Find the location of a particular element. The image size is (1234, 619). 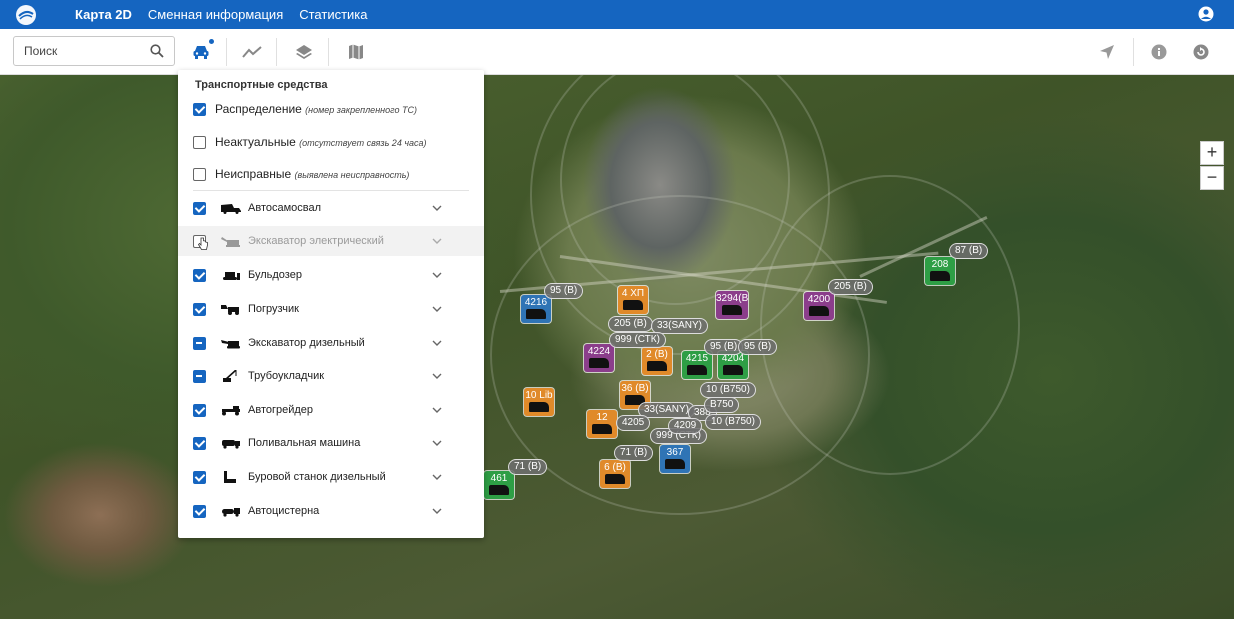

layers-icon is located at coordinates (304, 52).